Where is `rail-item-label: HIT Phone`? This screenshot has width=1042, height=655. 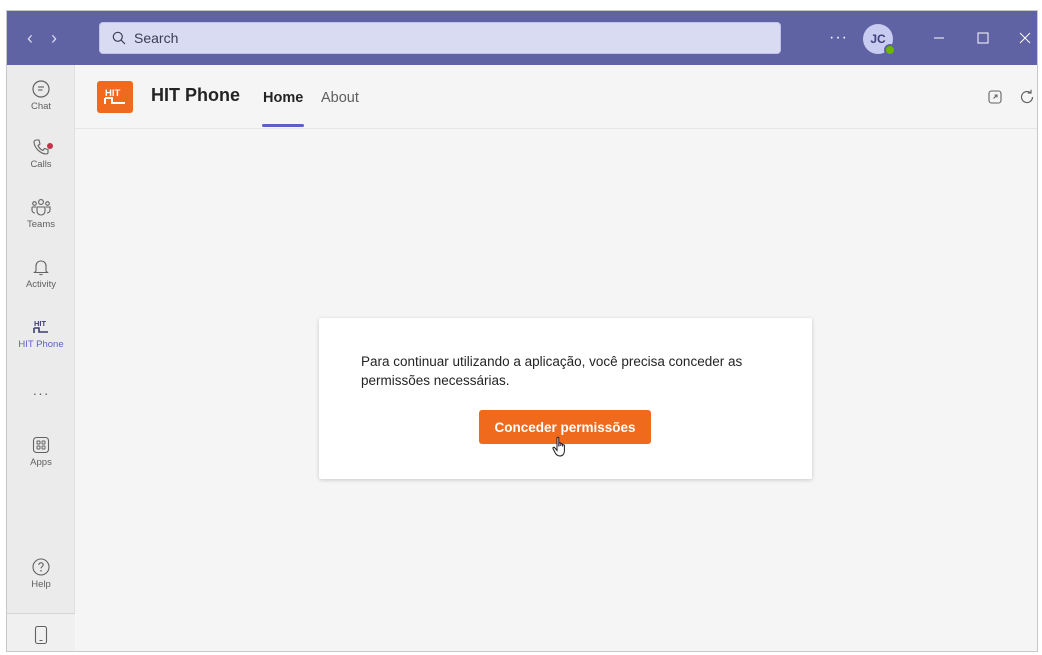
rail-item-label: HIT Phone is located at coordinates (41, 344).